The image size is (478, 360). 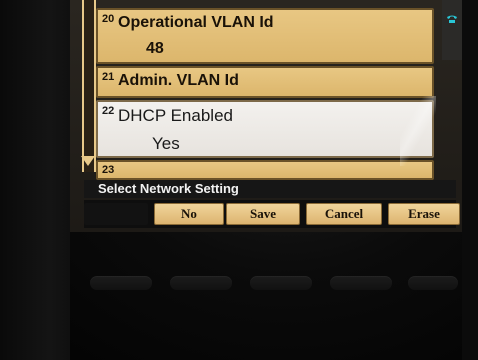 I want to click on list-item-label: DHCP Enabled, so click(x=175, y=115).